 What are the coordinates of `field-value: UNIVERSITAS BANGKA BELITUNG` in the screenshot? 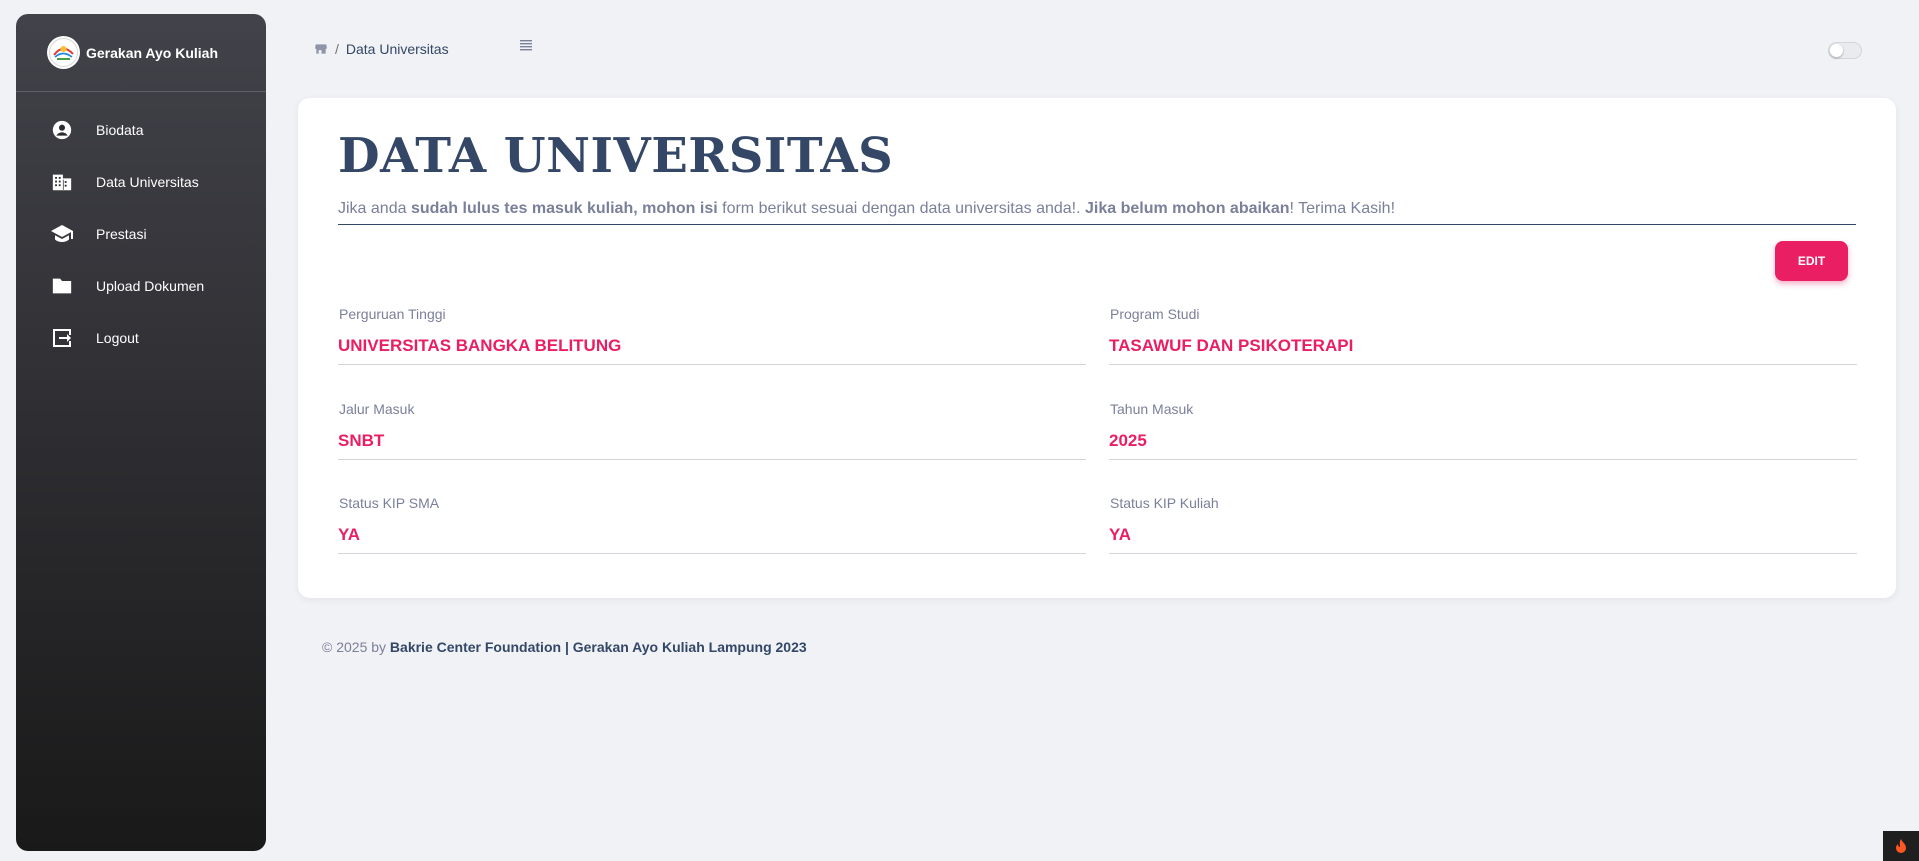 It's located at (712, 350).